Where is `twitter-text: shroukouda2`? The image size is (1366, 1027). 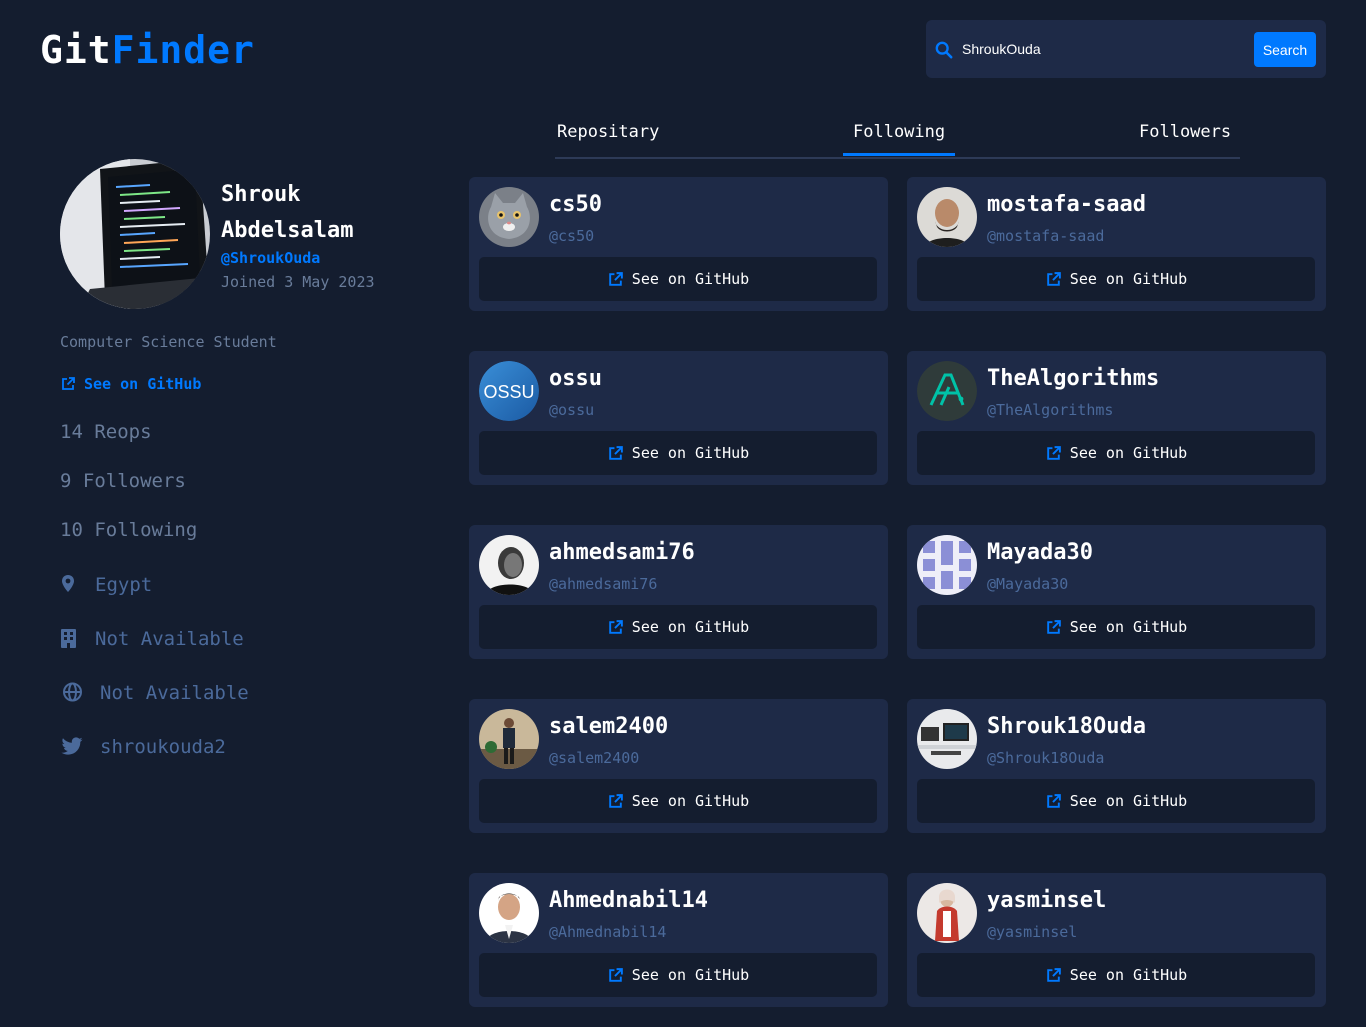
twitter-text: shroukouda2 is located at coordinates (163, 747).